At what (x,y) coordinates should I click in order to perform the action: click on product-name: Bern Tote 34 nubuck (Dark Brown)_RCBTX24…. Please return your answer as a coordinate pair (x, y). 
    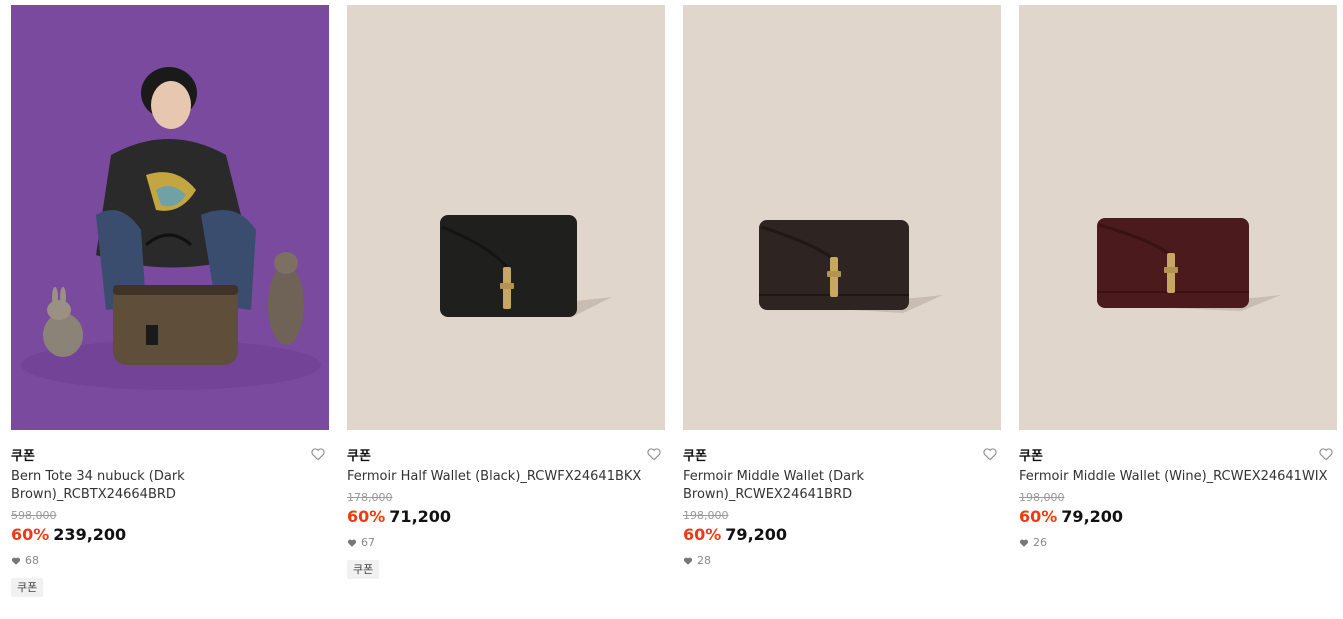
    Looking at the image, I should click on (167, 486).